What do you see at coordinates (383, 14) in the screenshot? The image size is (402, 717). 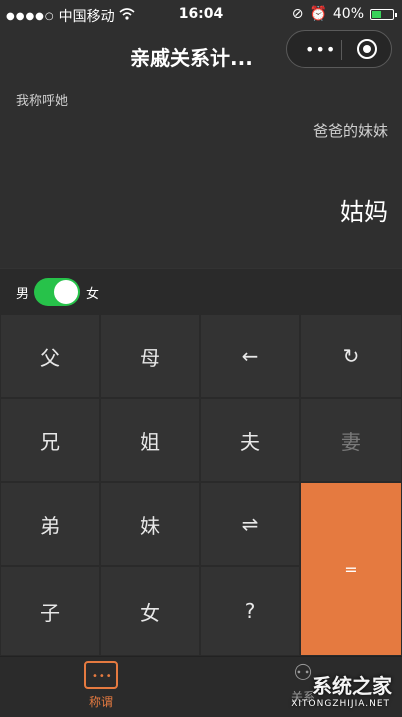 I see `battery-icon` at bounding box center [383, 14].